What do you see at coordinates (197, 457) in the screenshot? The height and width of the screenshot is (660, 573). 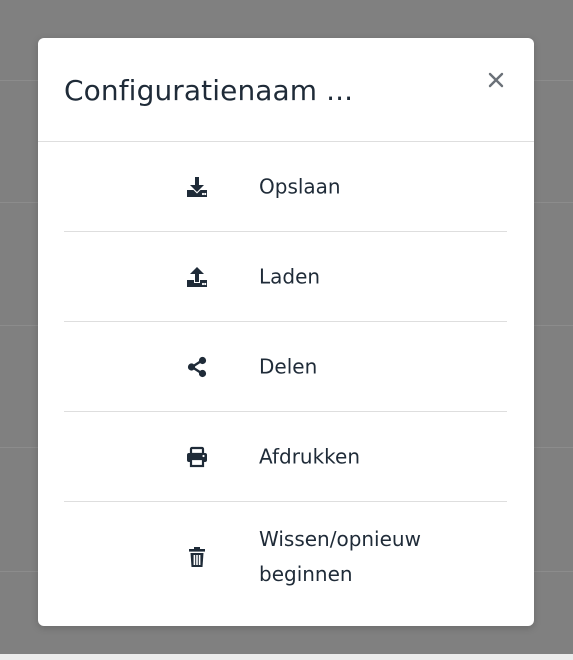 I see `print-icon` at bounding box center [197, 457].